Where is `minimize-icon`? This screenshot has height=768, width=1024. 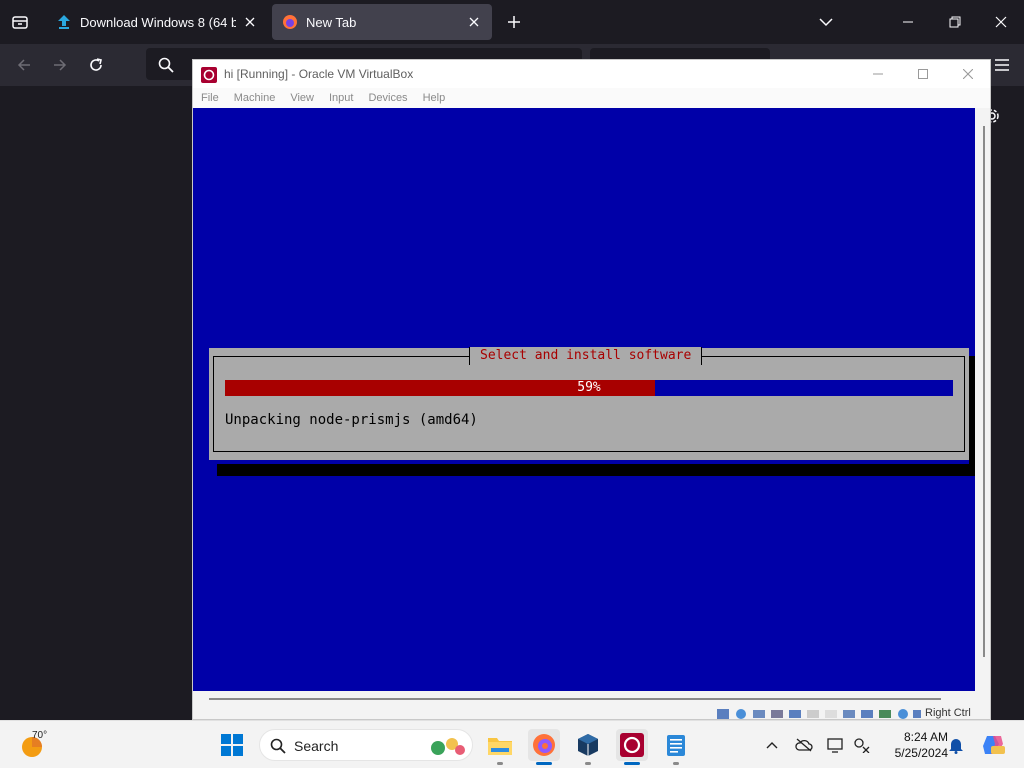 minimize-icon is located at coordinates (908, 22).